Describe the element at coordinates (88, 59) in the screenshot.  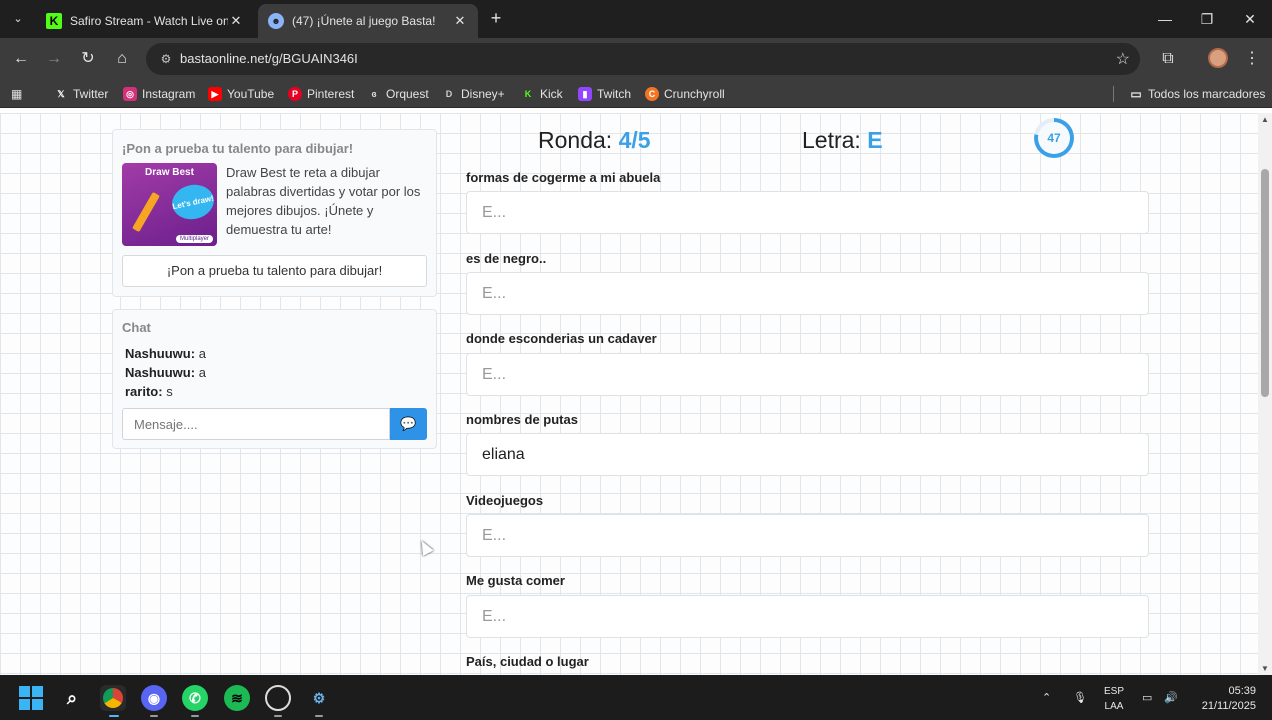
I see `reload-icon: ↻` at that location.